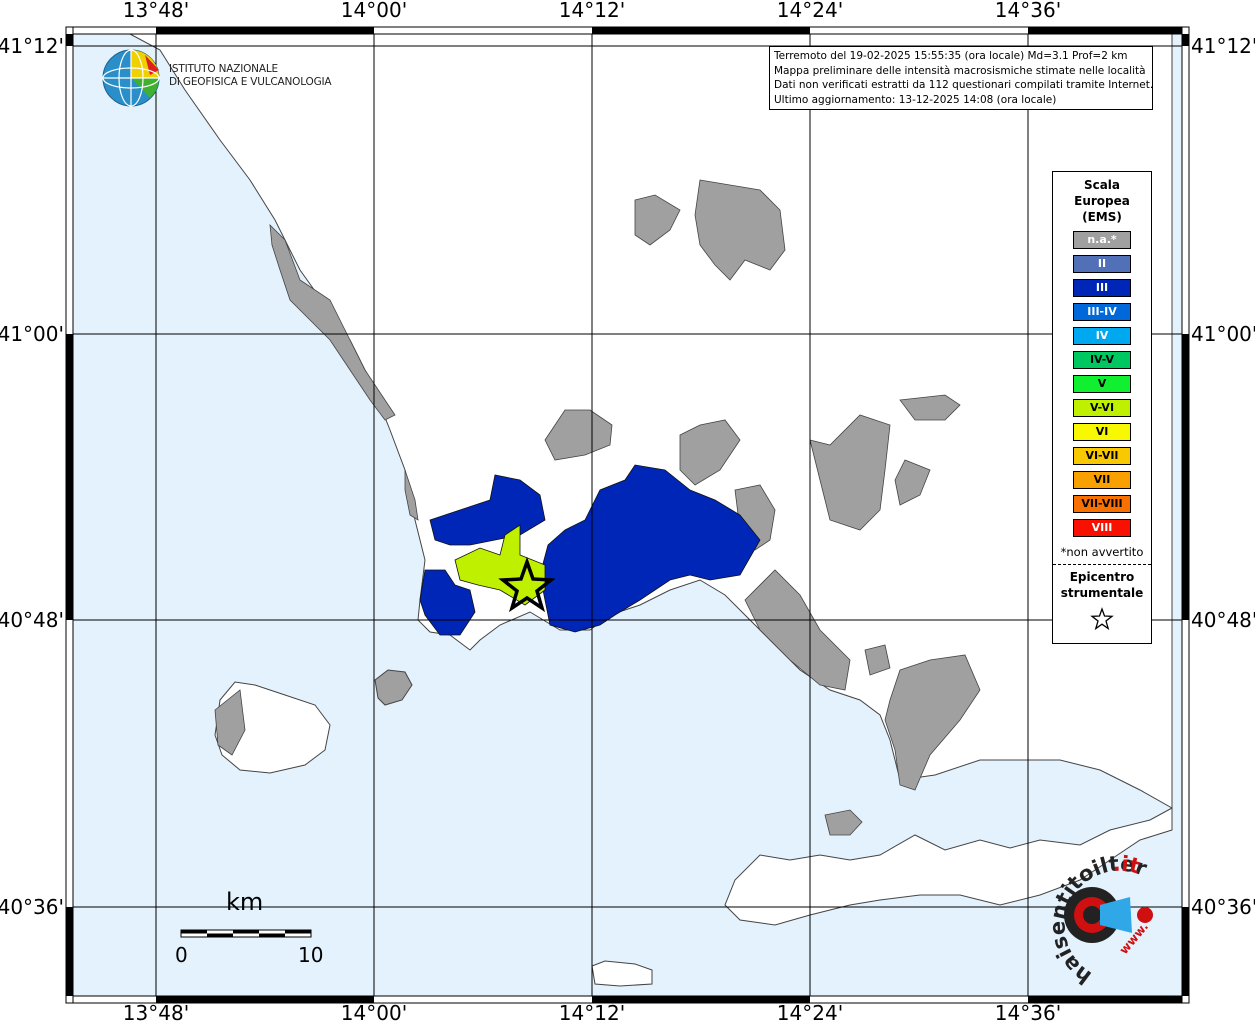  What do you see at coordinates (810, 11) in the screenshot?
I see `lon-tick-top-4: 14°24'` at bounding box center [810, 11].